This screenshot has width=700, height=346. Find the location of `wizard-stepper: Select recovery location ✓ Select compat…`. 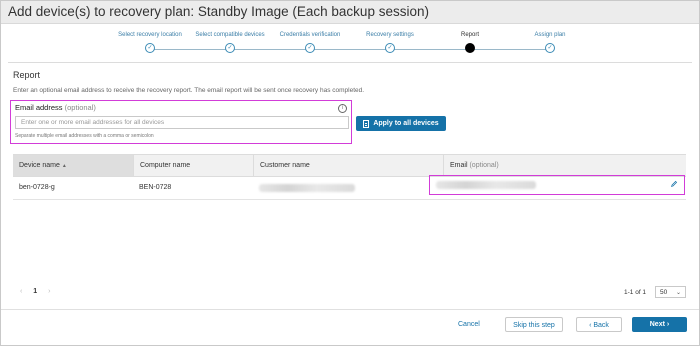

wizard-stepper: Select recovery location ✓ Select compat… is located at coordinates (350, 45).